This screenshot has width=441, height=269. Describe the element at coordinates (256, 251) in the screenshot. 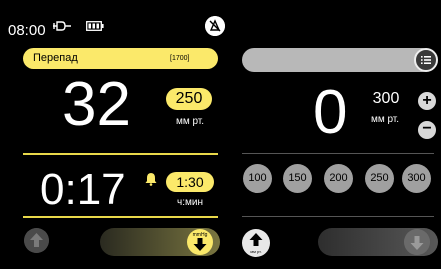

I see `up-button-unit: мм рт.` at that location.